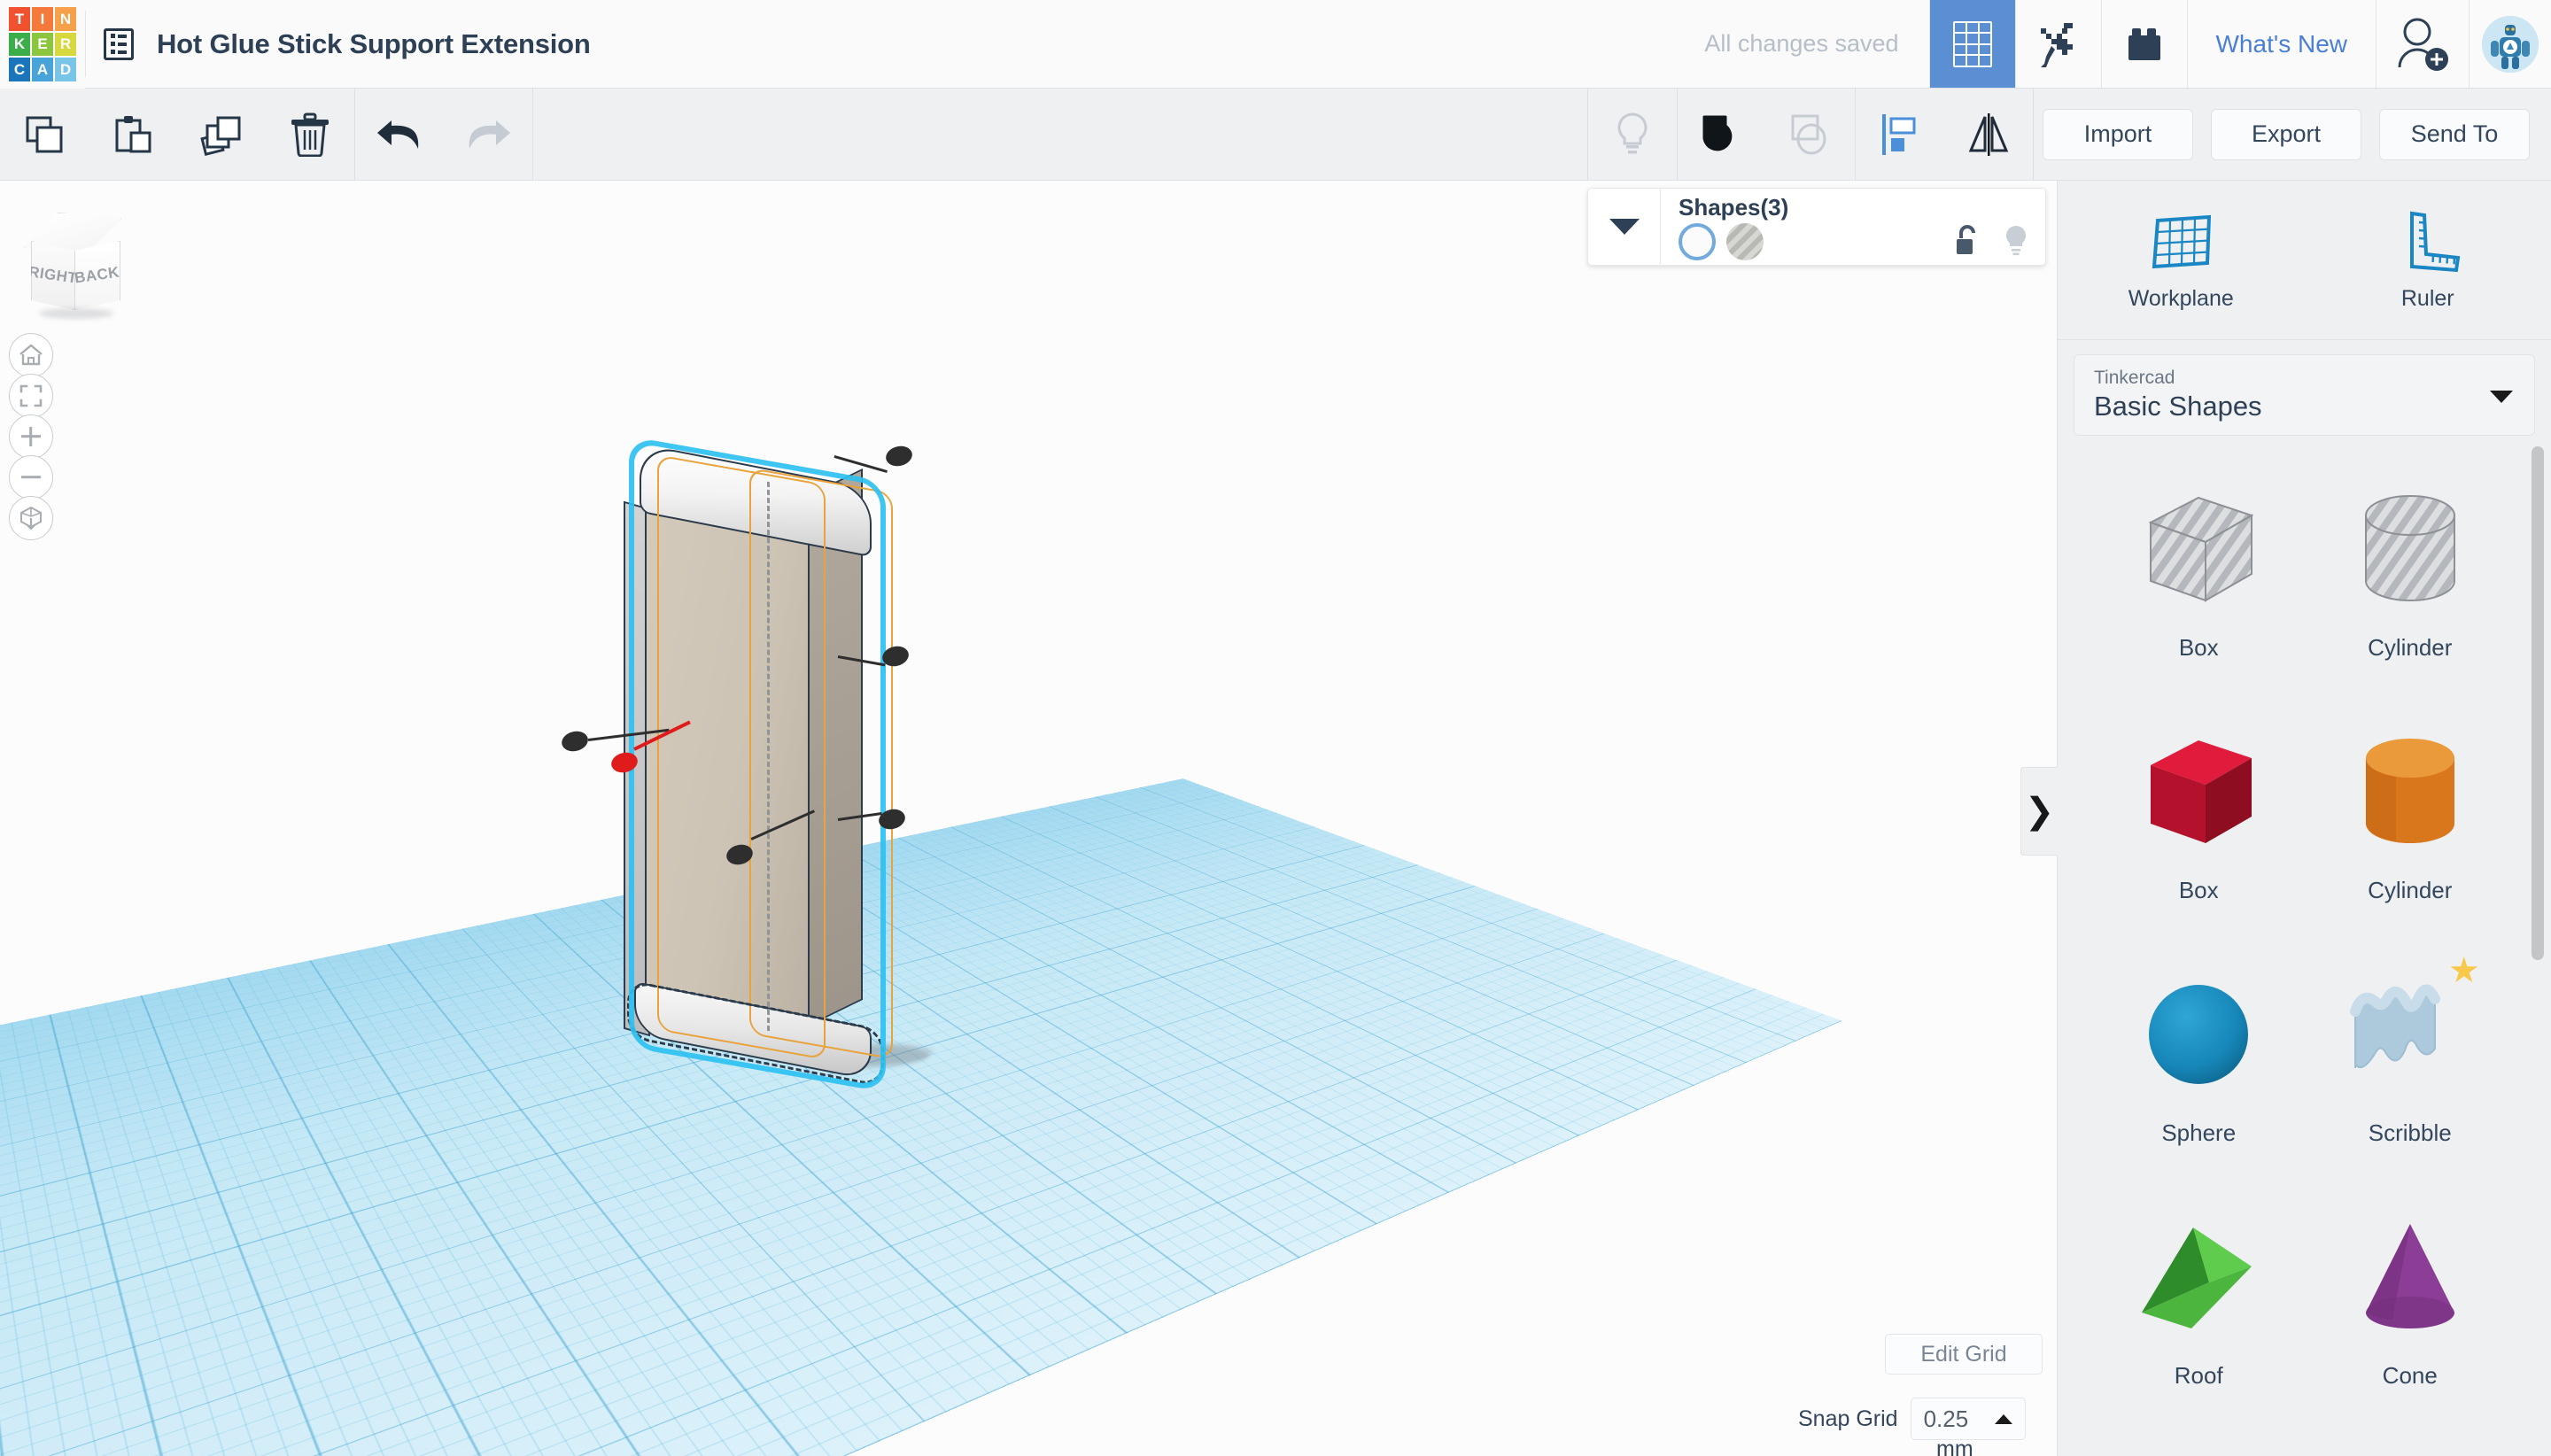 This screenshot has width=2551, height=1456. Describe the element at coordinates (65, 19) in the screenshot. I see `logo-tile: N` at that location.